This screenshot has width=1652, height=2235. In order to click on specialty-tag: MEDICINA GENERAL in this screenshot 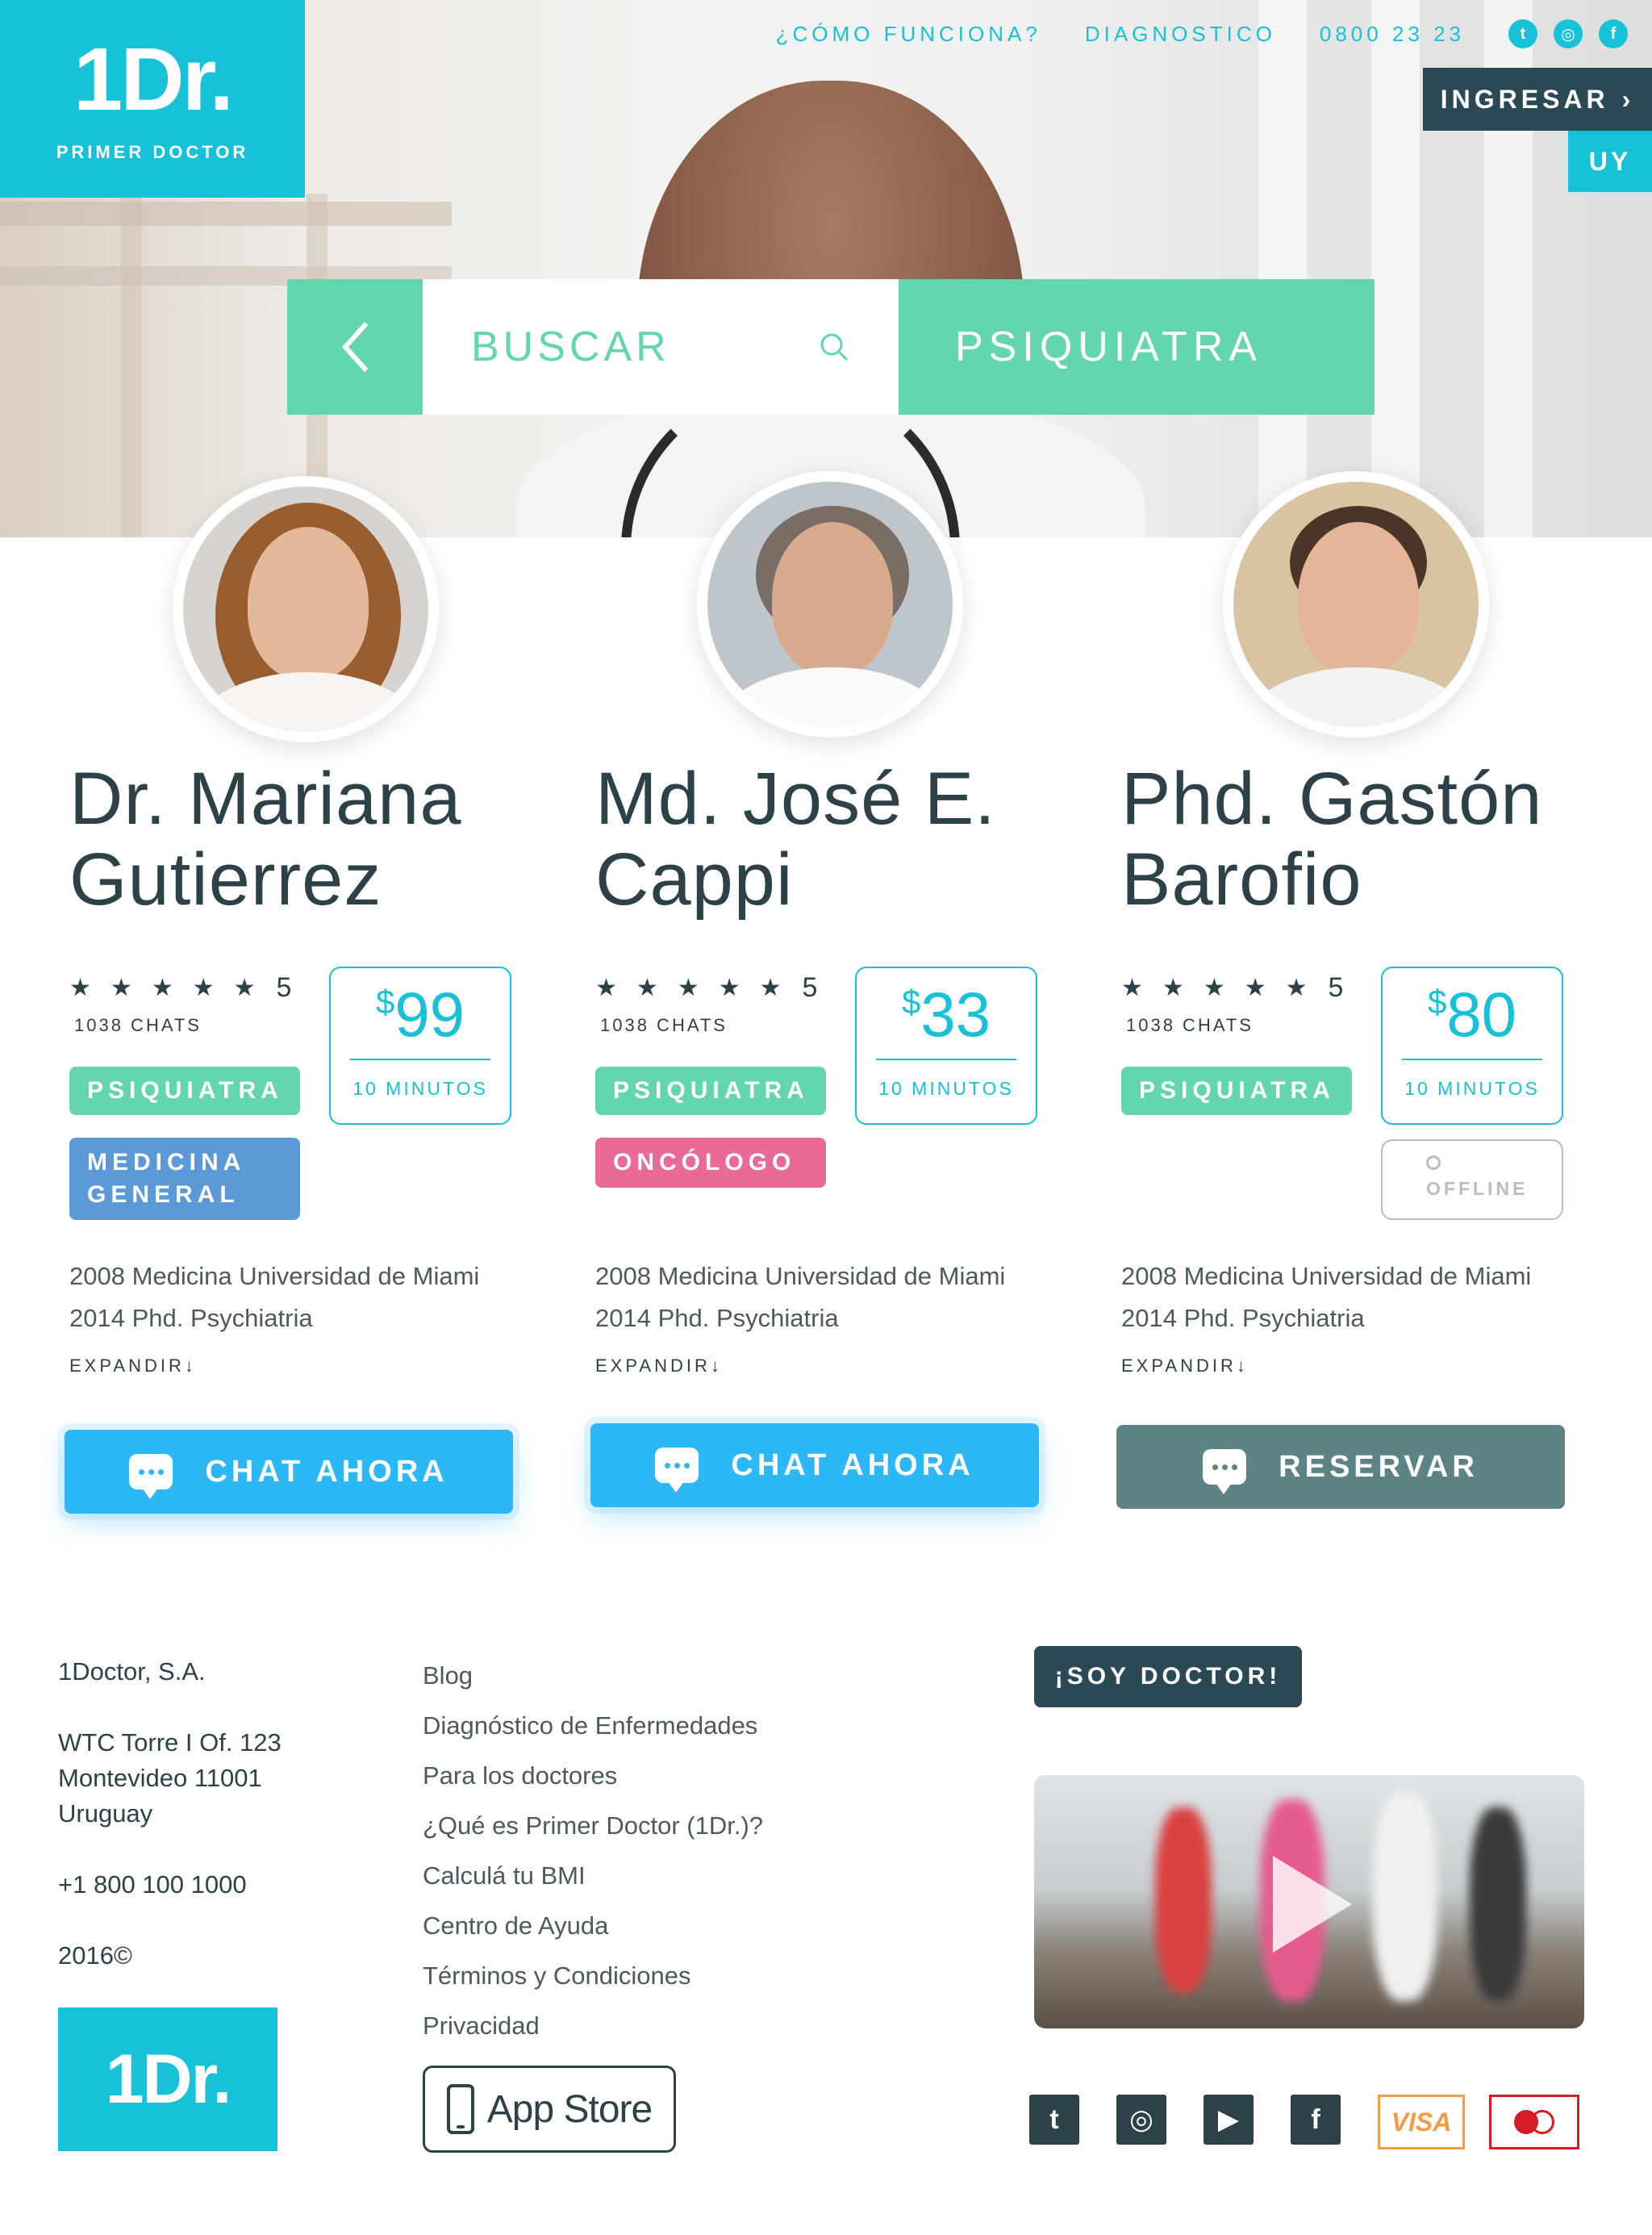, I will do `click(184, 1179)`.